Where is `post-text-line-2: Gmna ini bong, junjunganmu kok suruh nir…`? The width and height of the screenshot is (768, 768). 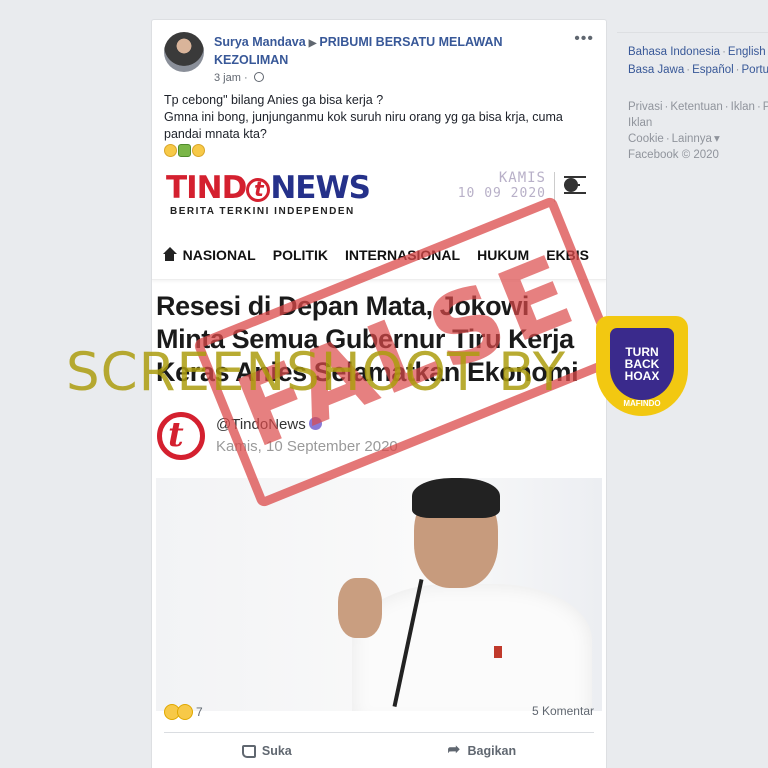
post-text-line-2: Gmna ini bong, junjunganmu kok suruh nir… is located at coordinates (363, 125).